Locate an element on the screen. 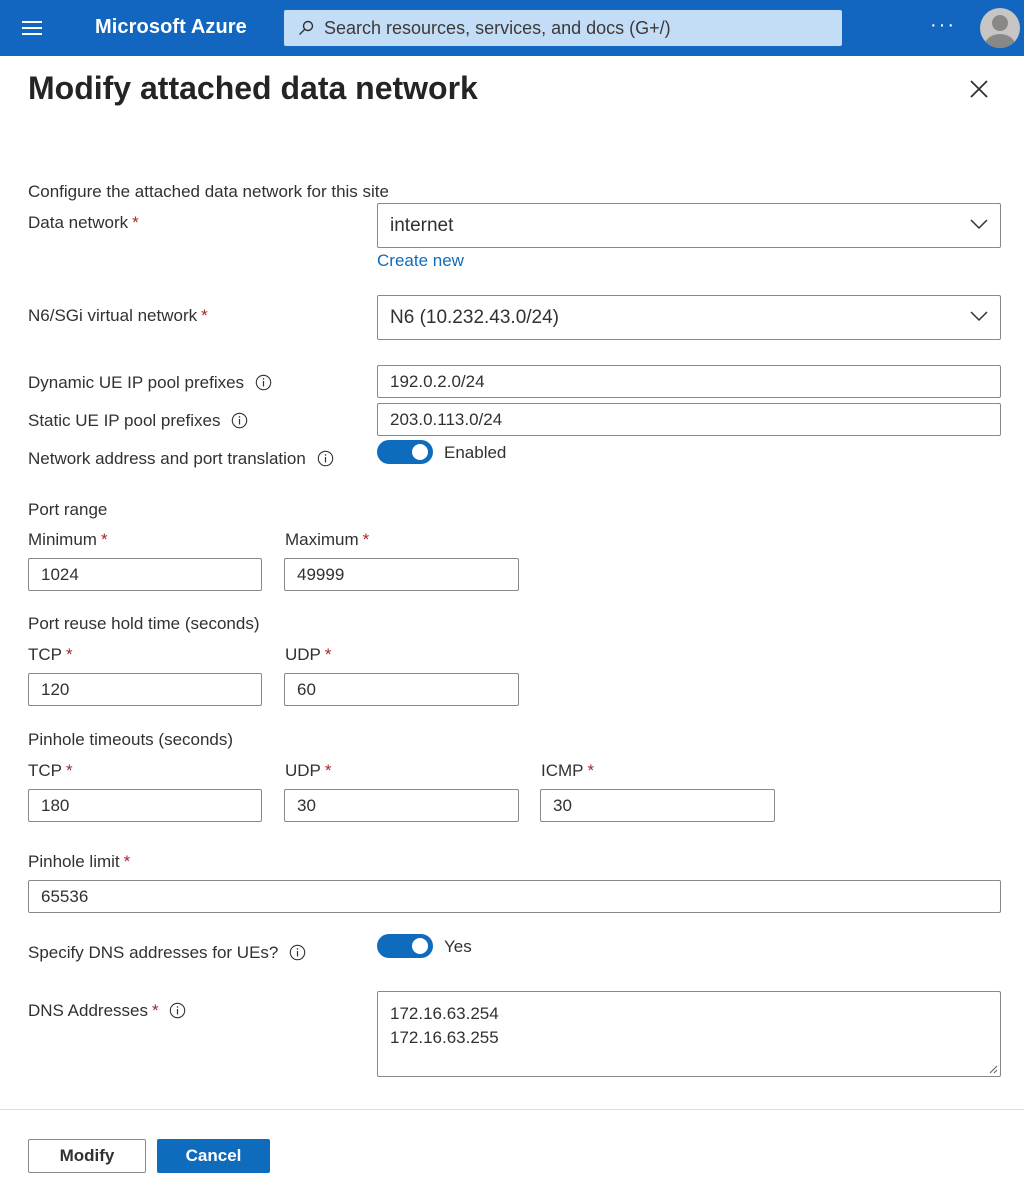 Image resolution: width=1024 pixels, height=1190 pixels. search-icon is located at coordinates (306, 27).